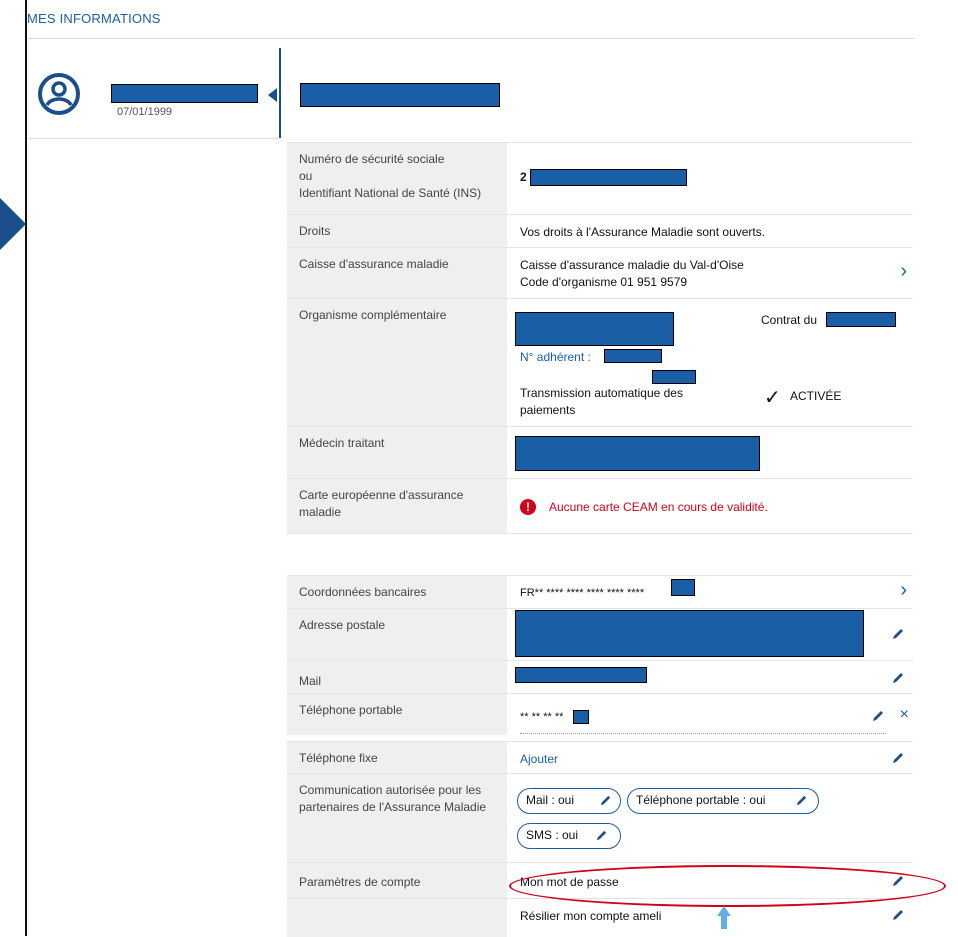  Describe the element at coordinates (184, 93) in the screenshot. I see `redacted-name` at that location.